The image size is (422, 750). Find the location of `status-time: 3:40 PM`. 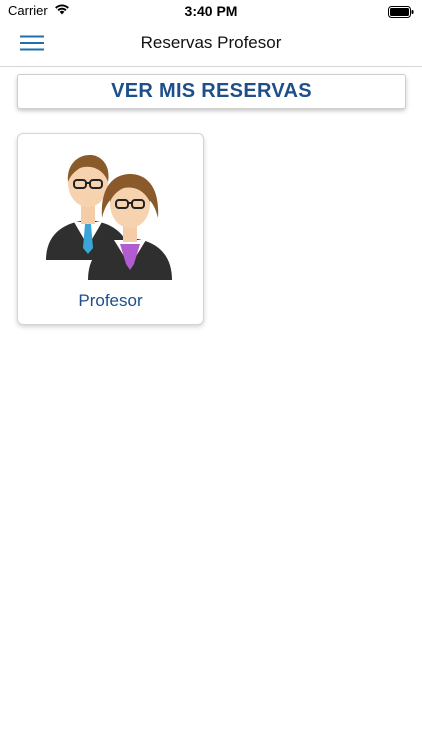

status-time: 3:40 PM is located at coordinates (211, 11).